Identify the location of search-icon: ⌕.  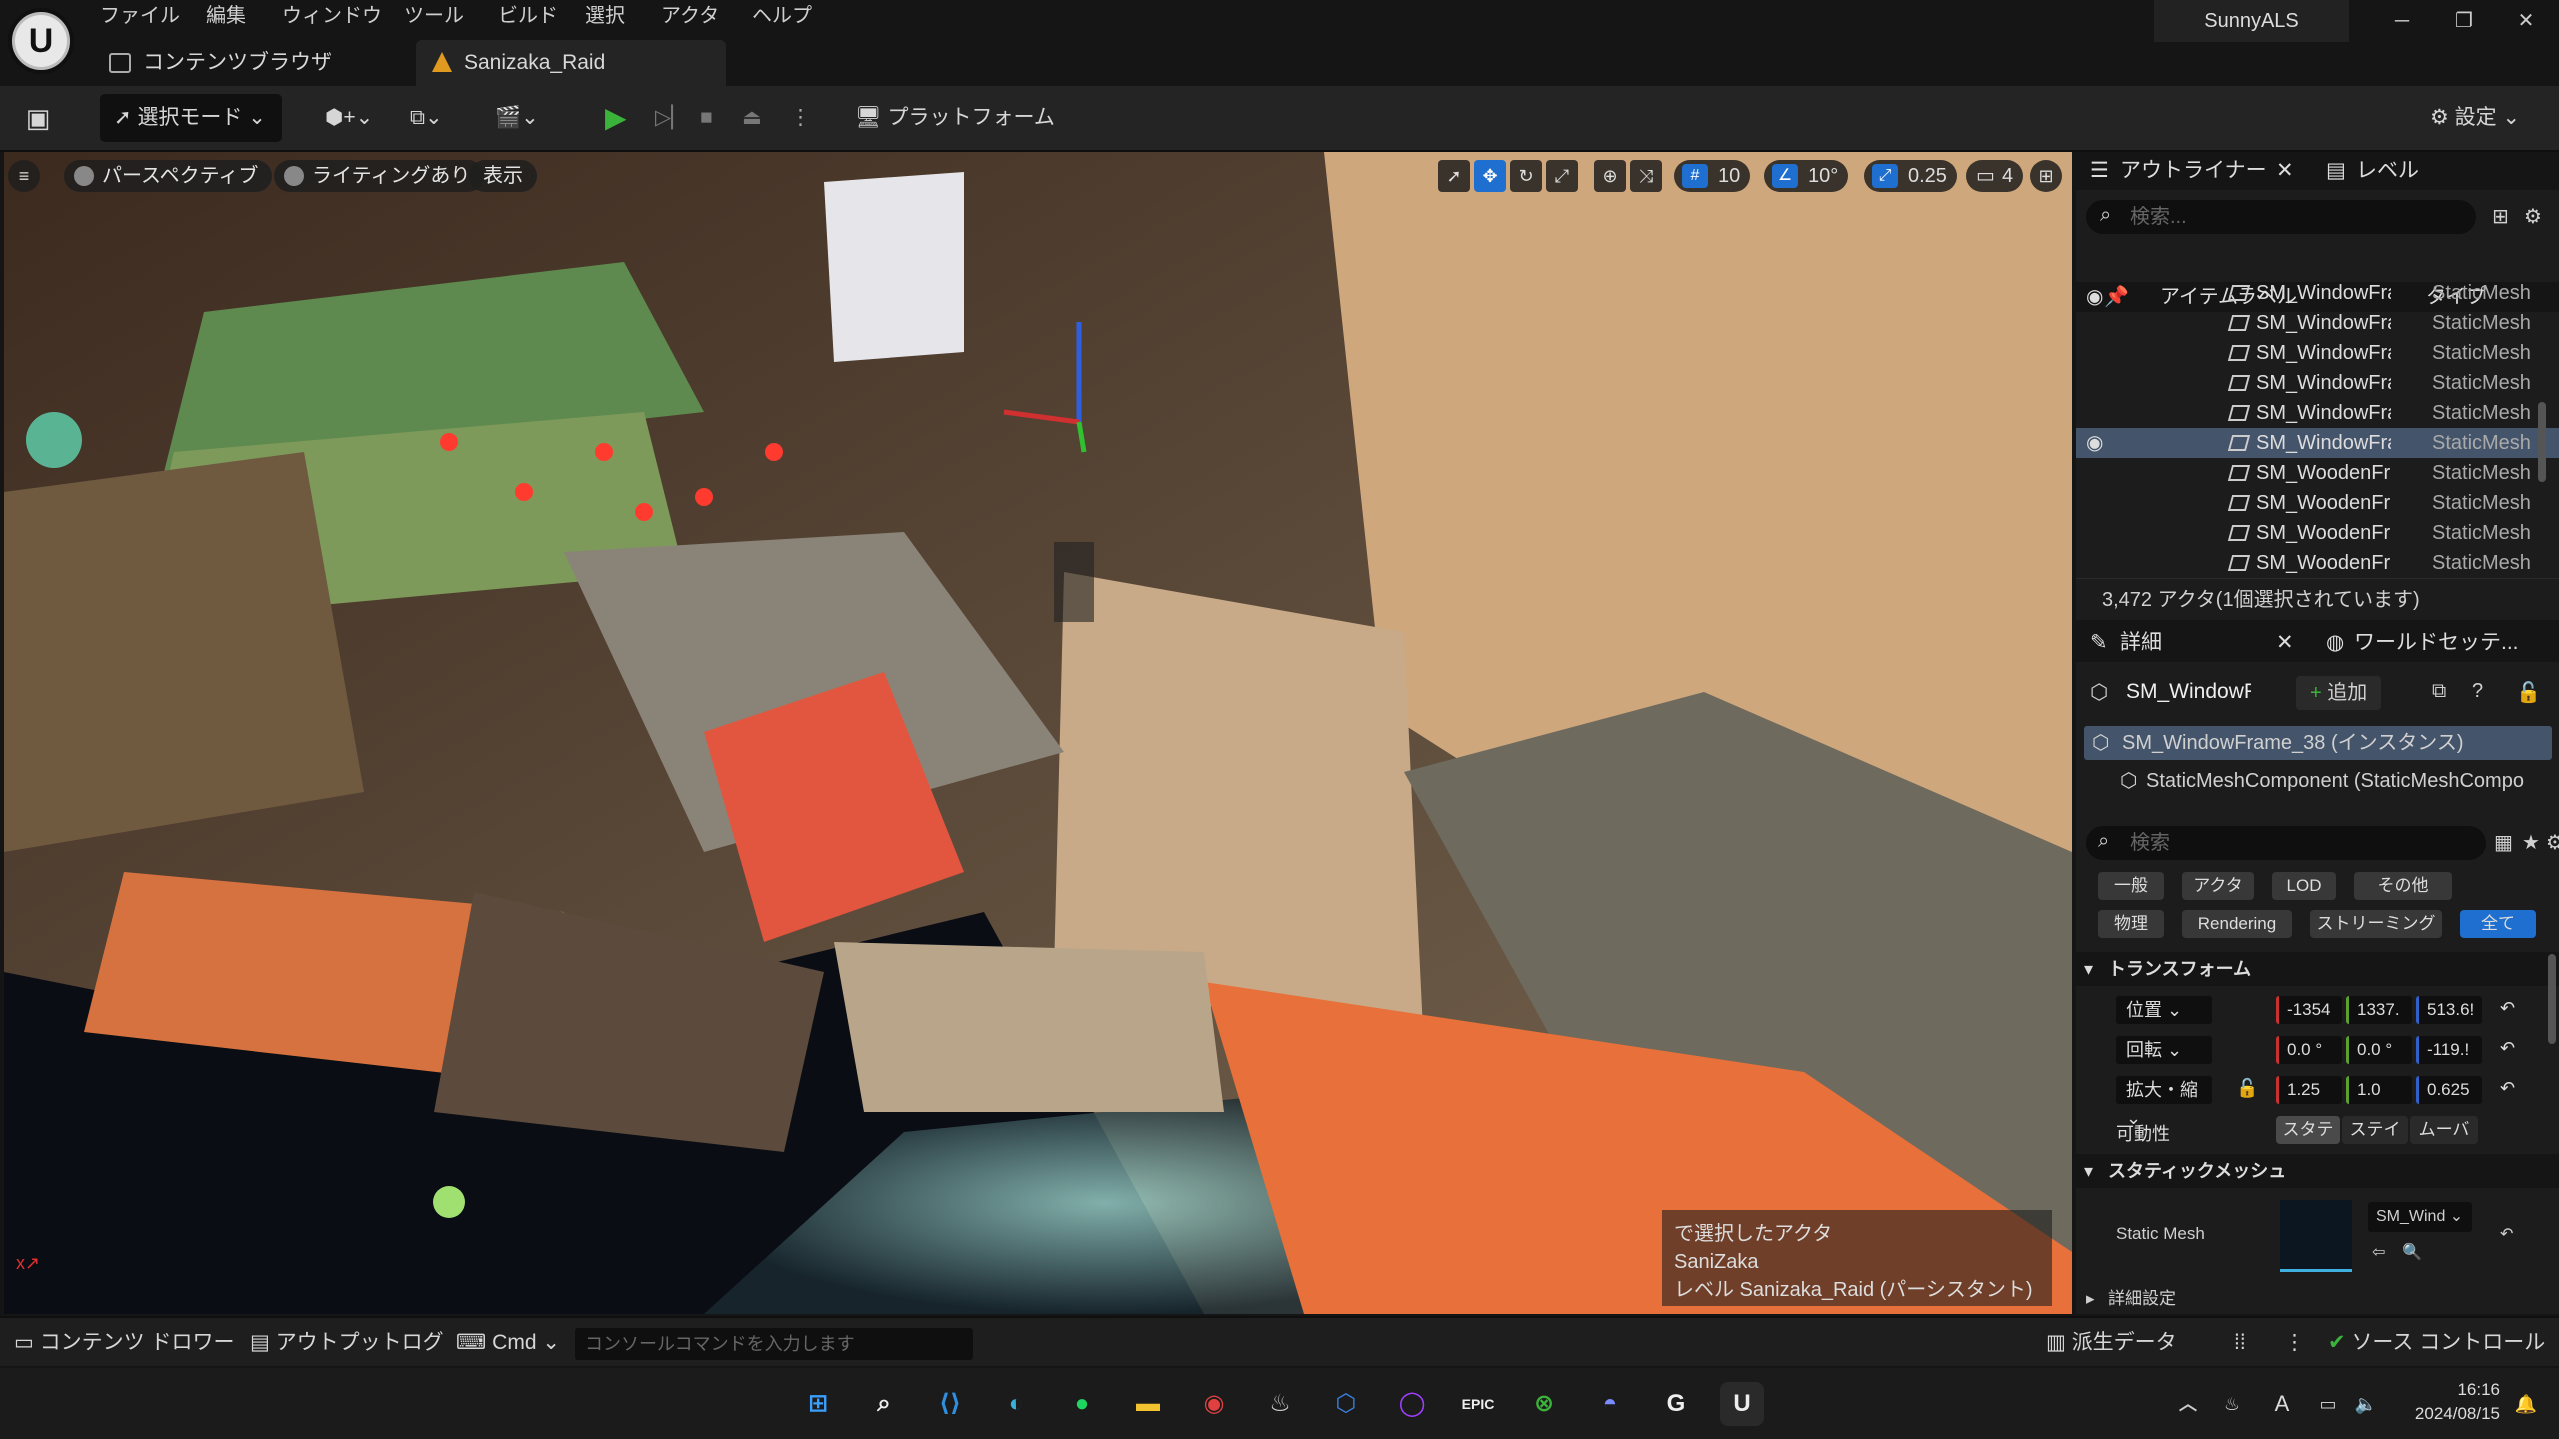
(884, 1404).